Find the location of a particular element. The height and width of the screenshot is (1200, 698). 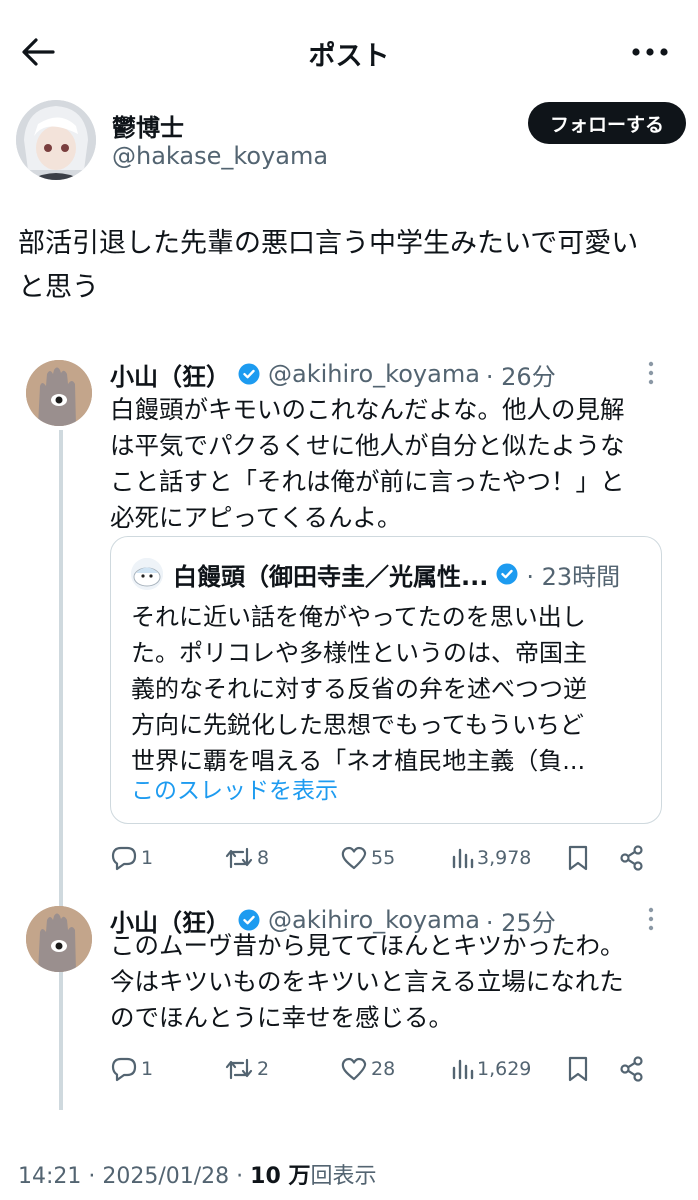

reply-action-bar: 1 2 28 1,629 is located at coordinates (382, 1069).